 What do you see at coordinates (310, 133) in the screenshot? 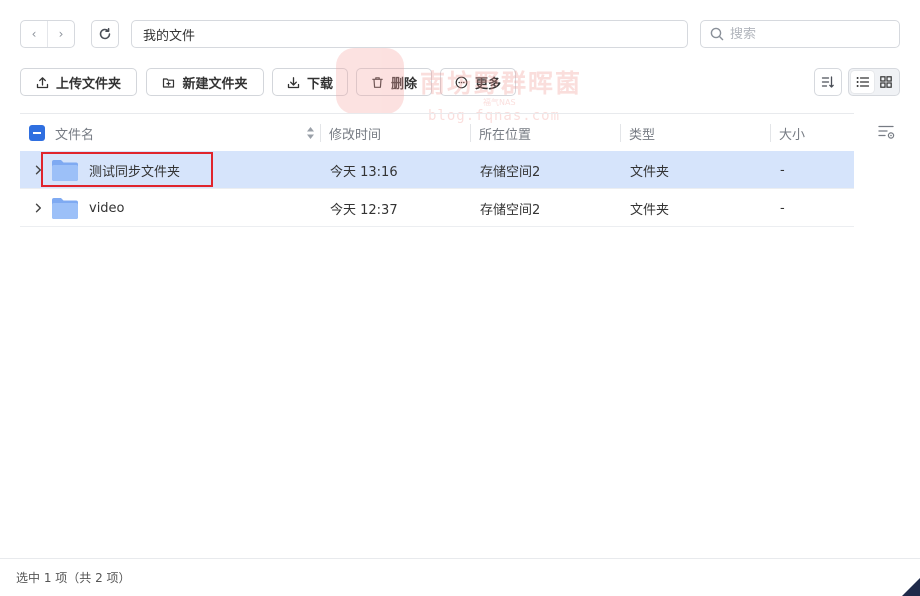
I see `sort-caret-icon` at bounding box center [310, 133].